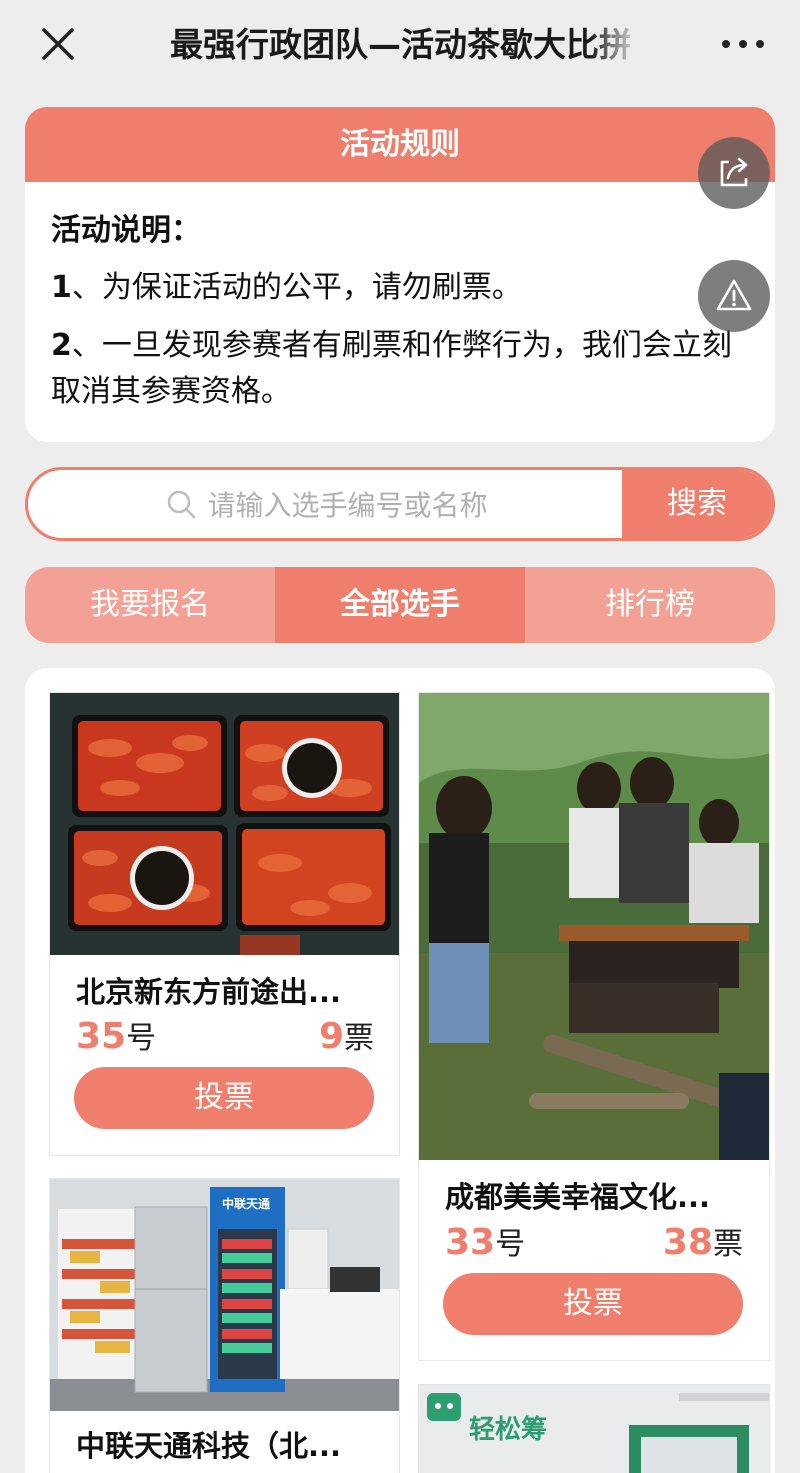 This screenshot has height=1473, width=800. What do you see at coordinates (347, 505) in the screenshot?
I see `search-placeholder: 请输入选手编号或名称` at bounding box center [347, 505].